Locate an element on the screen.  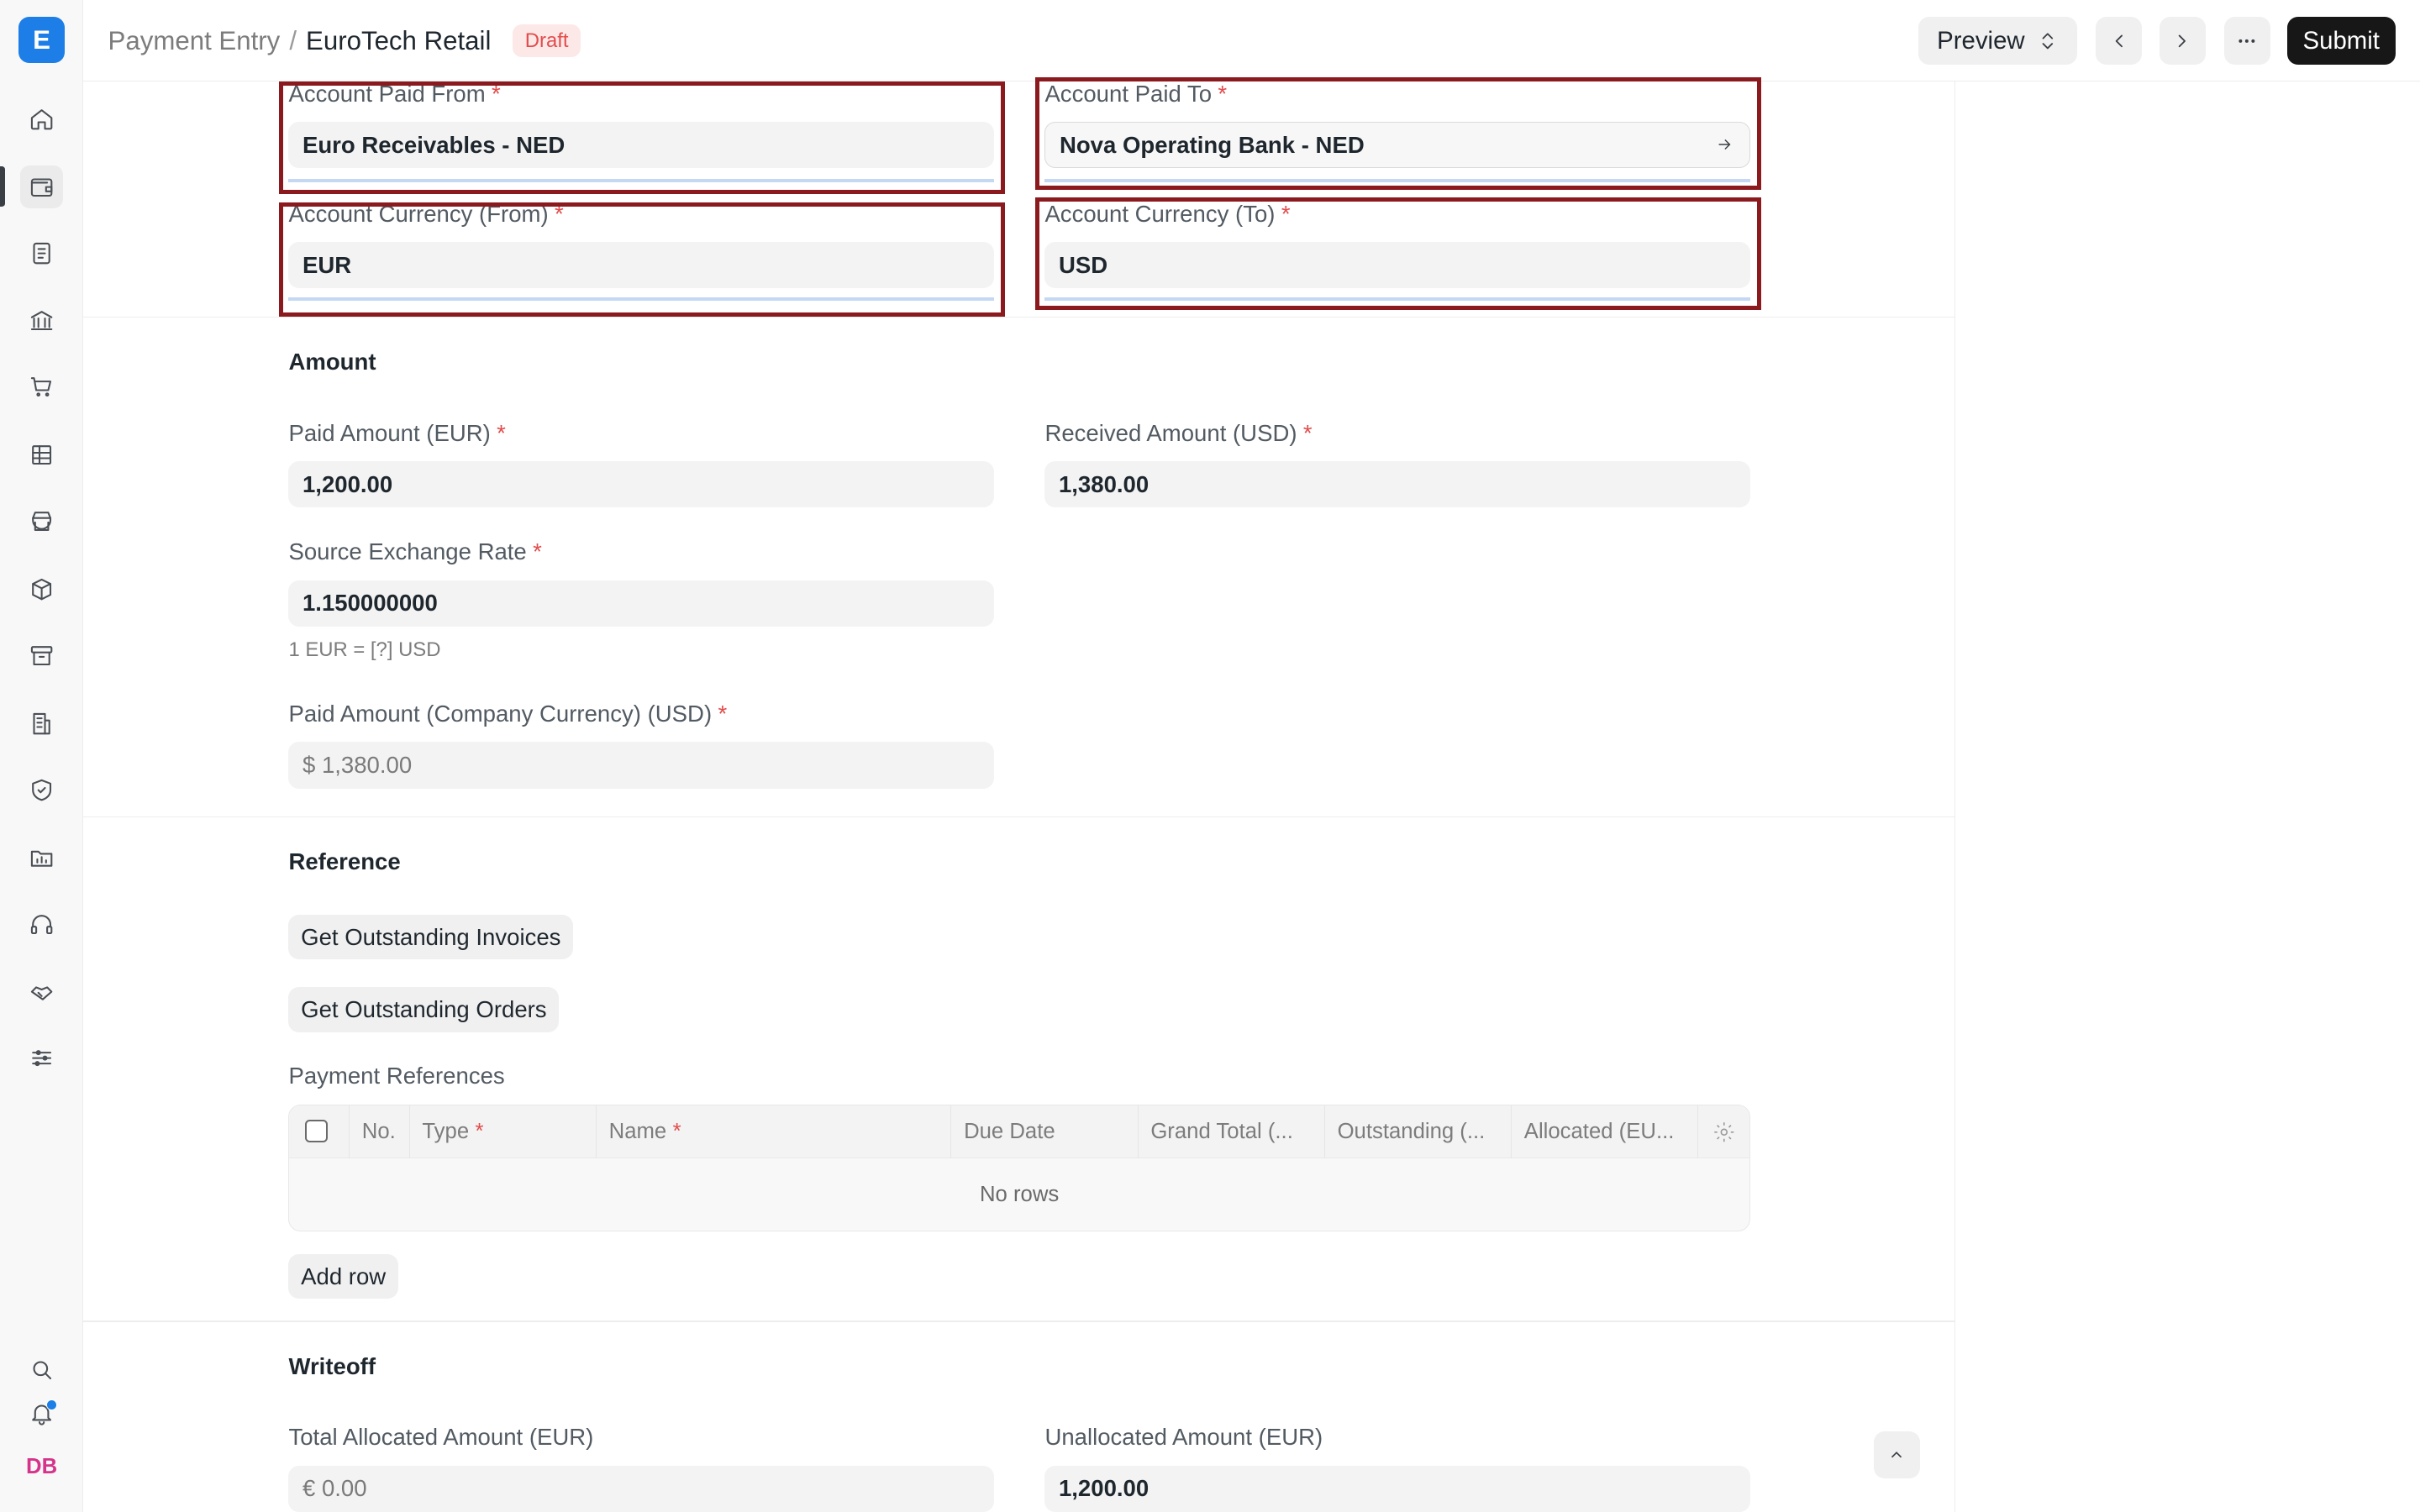
preview-dropdown: Preview is located at coordinates (1998, 41).